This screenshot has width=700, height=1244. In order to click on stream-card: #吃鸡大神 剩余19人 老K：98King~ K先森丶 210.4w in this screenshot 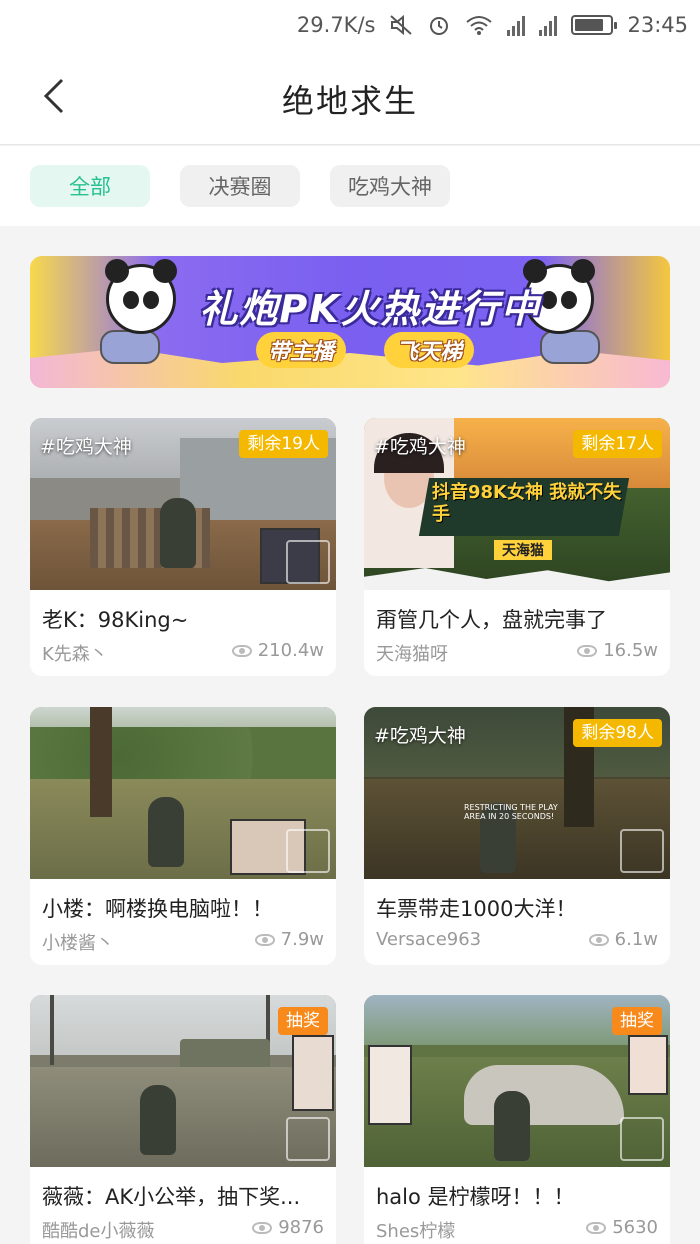, I will do `click(183, 547)`.